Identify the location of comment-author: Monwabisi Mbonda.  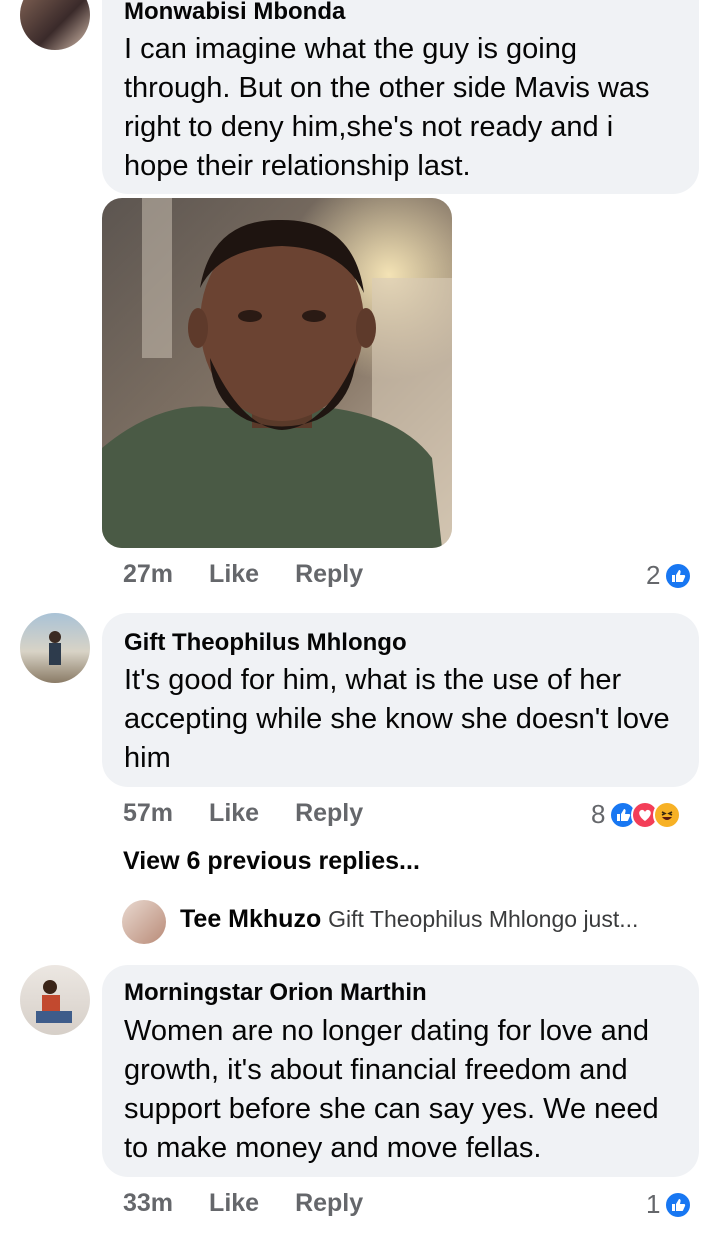
(234, 13).